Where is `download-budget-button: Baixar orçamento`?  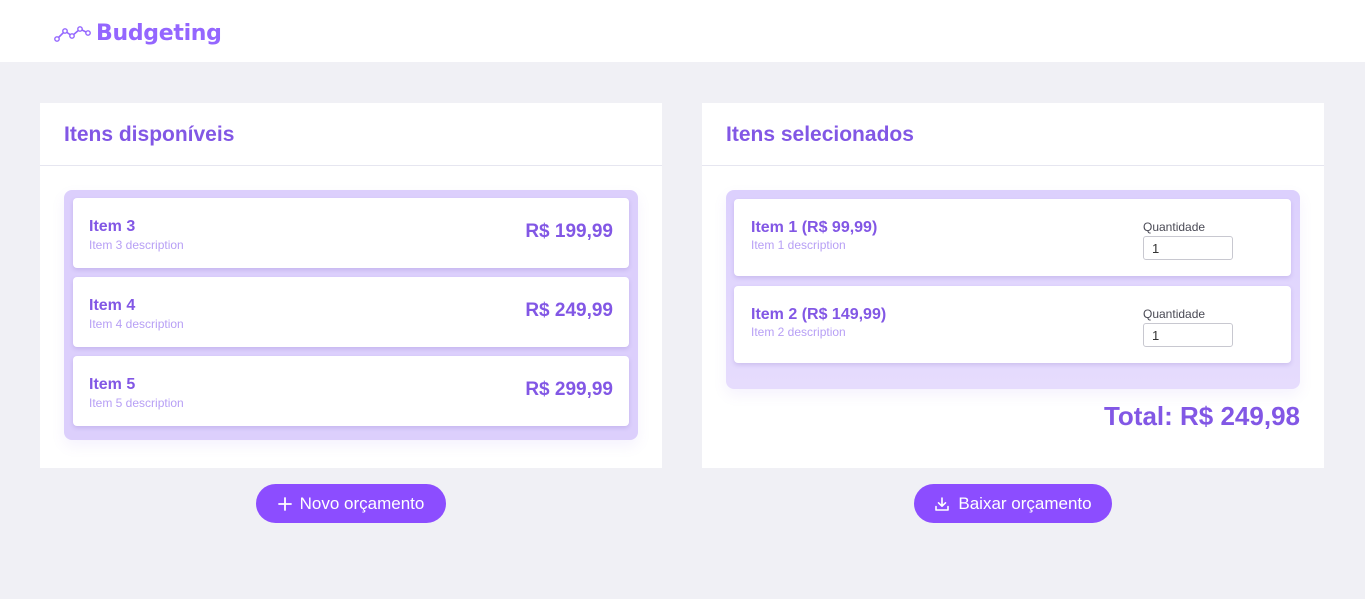
download-budget-button: Baixar orçamento is located at coordinates (1013, 503).